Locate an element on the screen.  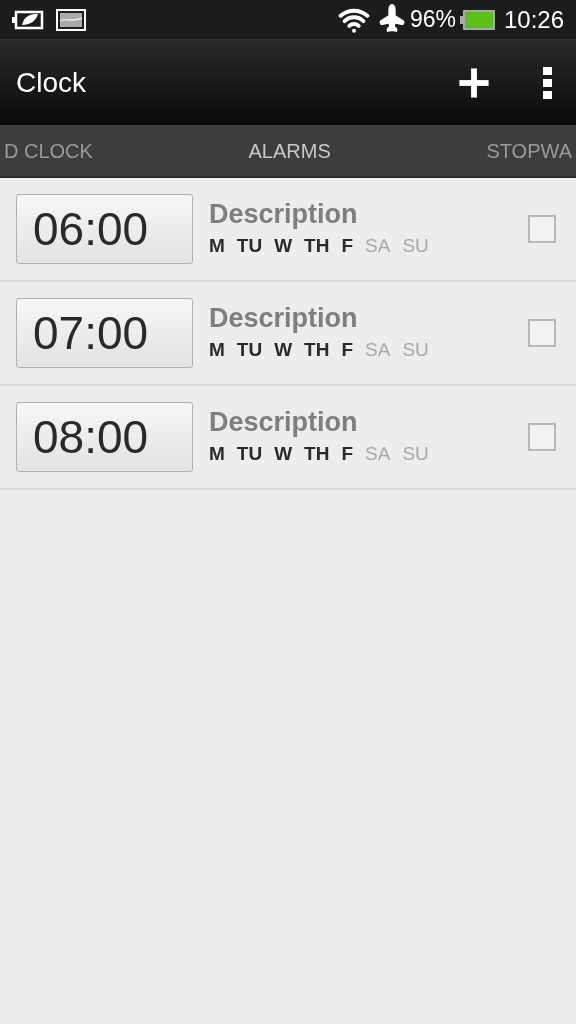
battery-saver-icon is located at coordinates (28, 19).